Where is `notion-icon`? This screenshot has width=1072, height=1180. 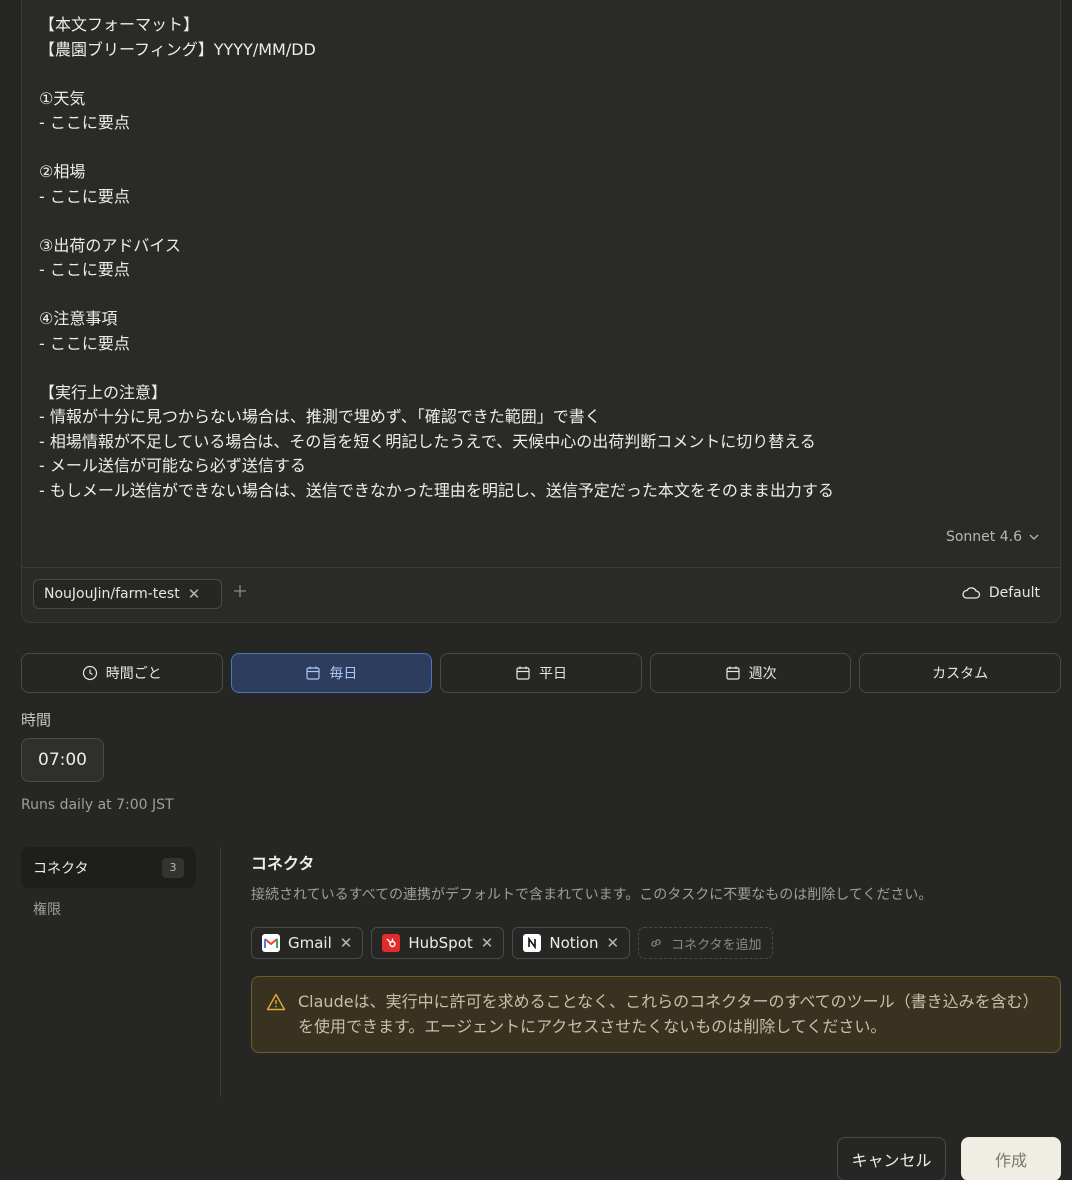 notion-icon is located at coordinates (532, 943).